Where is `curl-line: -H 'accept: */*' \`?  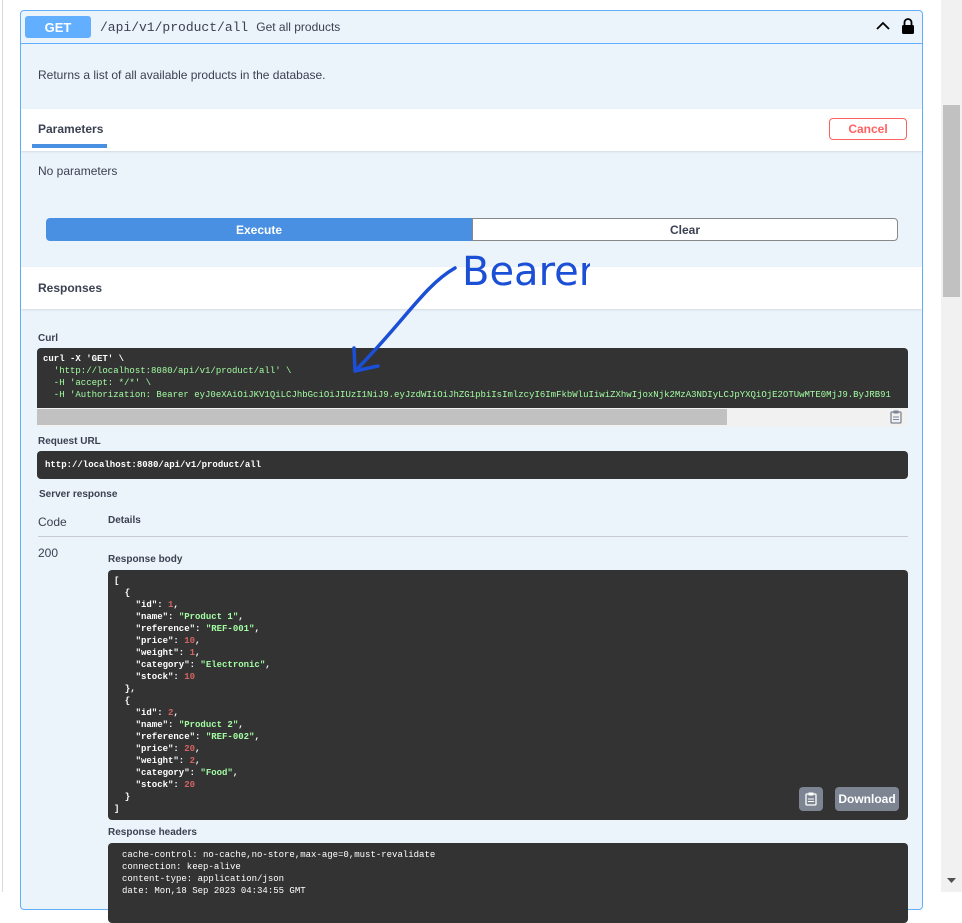
curl-line: -H 'accept: */*' \ is located at coordinates (97, 383).